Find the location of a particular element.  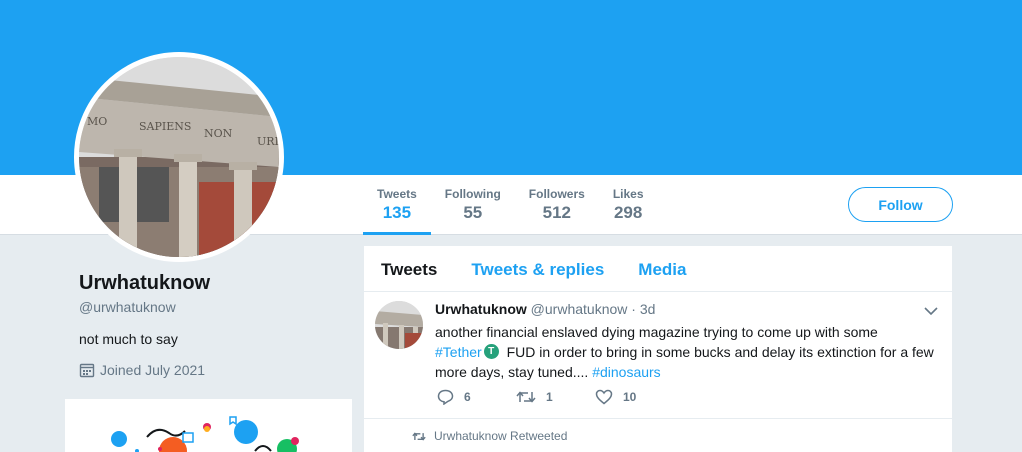

joined-date: Joined July 2021 is located at coordinates (214, 370).